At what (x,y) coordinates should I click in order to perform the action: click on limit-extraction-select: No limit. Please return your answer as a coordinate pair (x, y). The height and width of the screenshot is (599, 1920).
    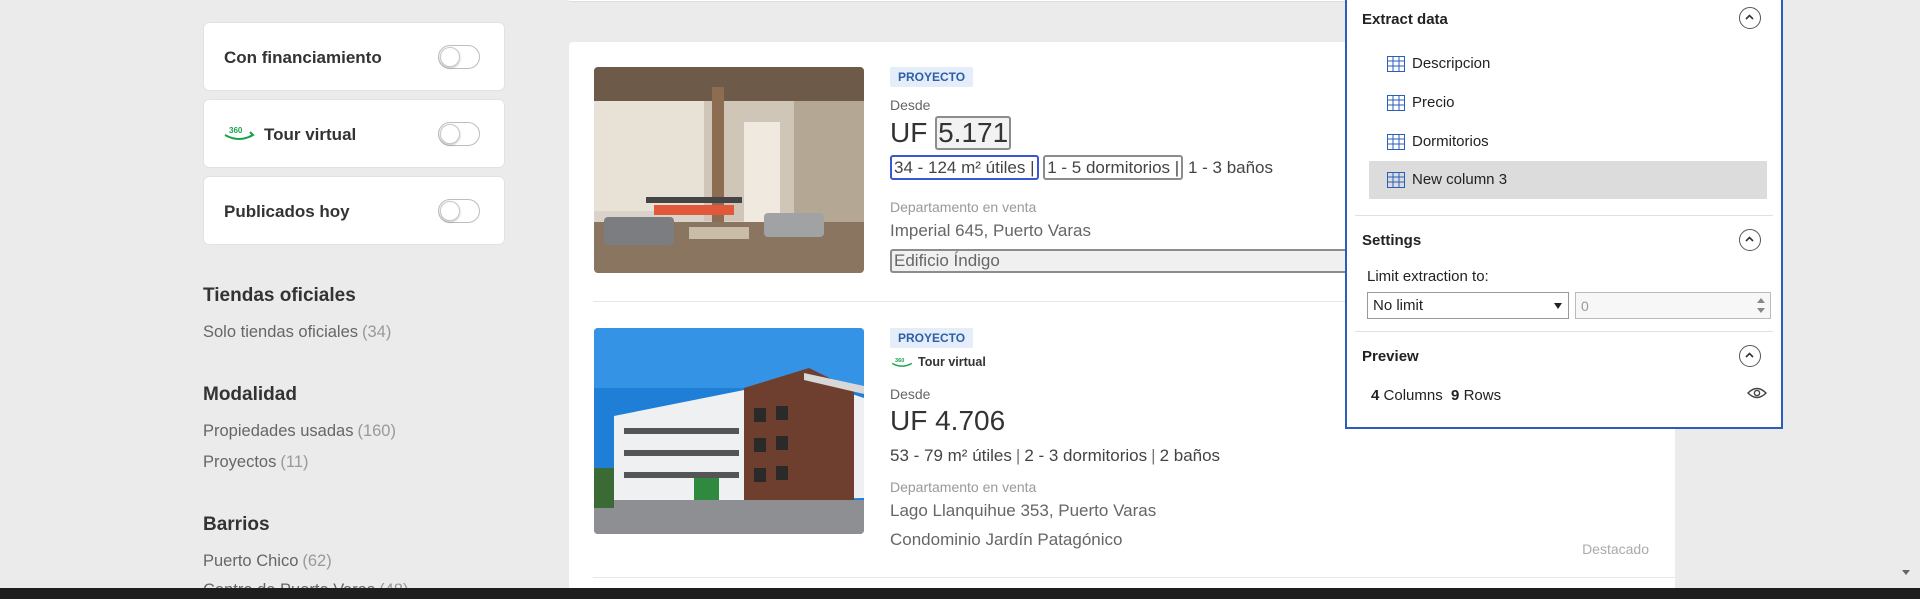
    Looking at the image, I should click on (1468, 305).